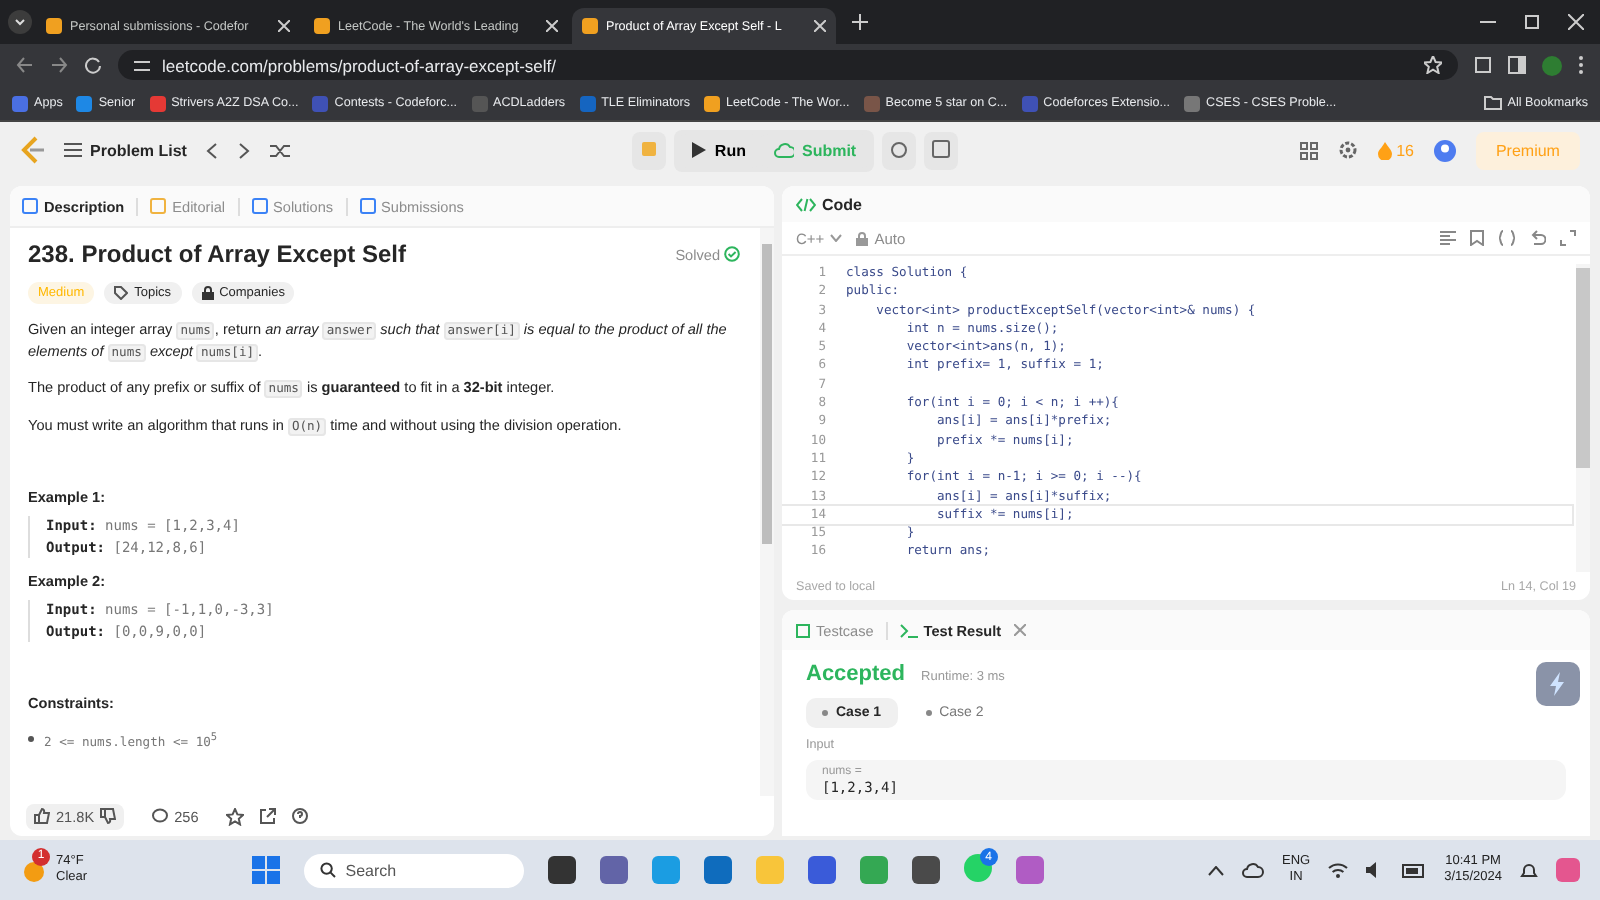 The height and width of the screenshot is (900, 1600). What do you see at coordinates (908, 630) in the screenshot?
I see `terminal-icon` at bounding box center [908, 630].